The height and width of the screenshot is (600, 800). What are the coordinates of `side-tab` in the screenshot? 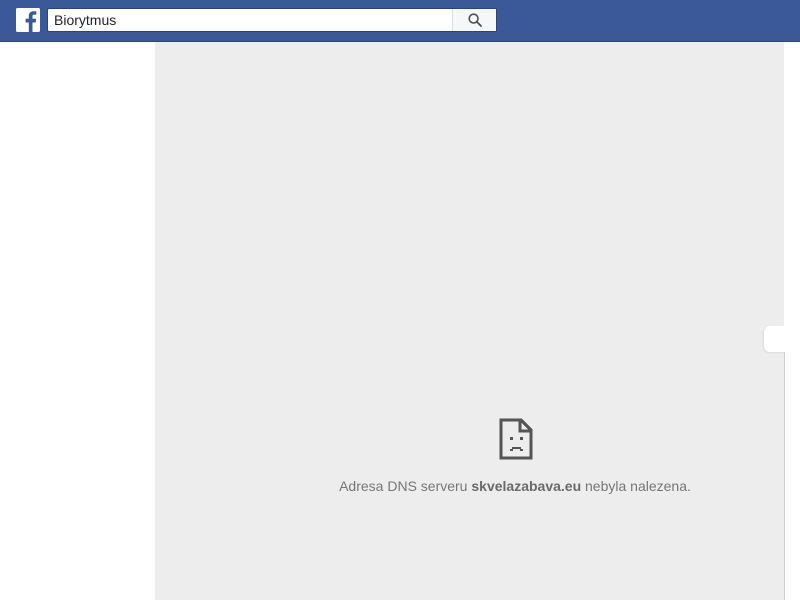 It's located at (782, 339).